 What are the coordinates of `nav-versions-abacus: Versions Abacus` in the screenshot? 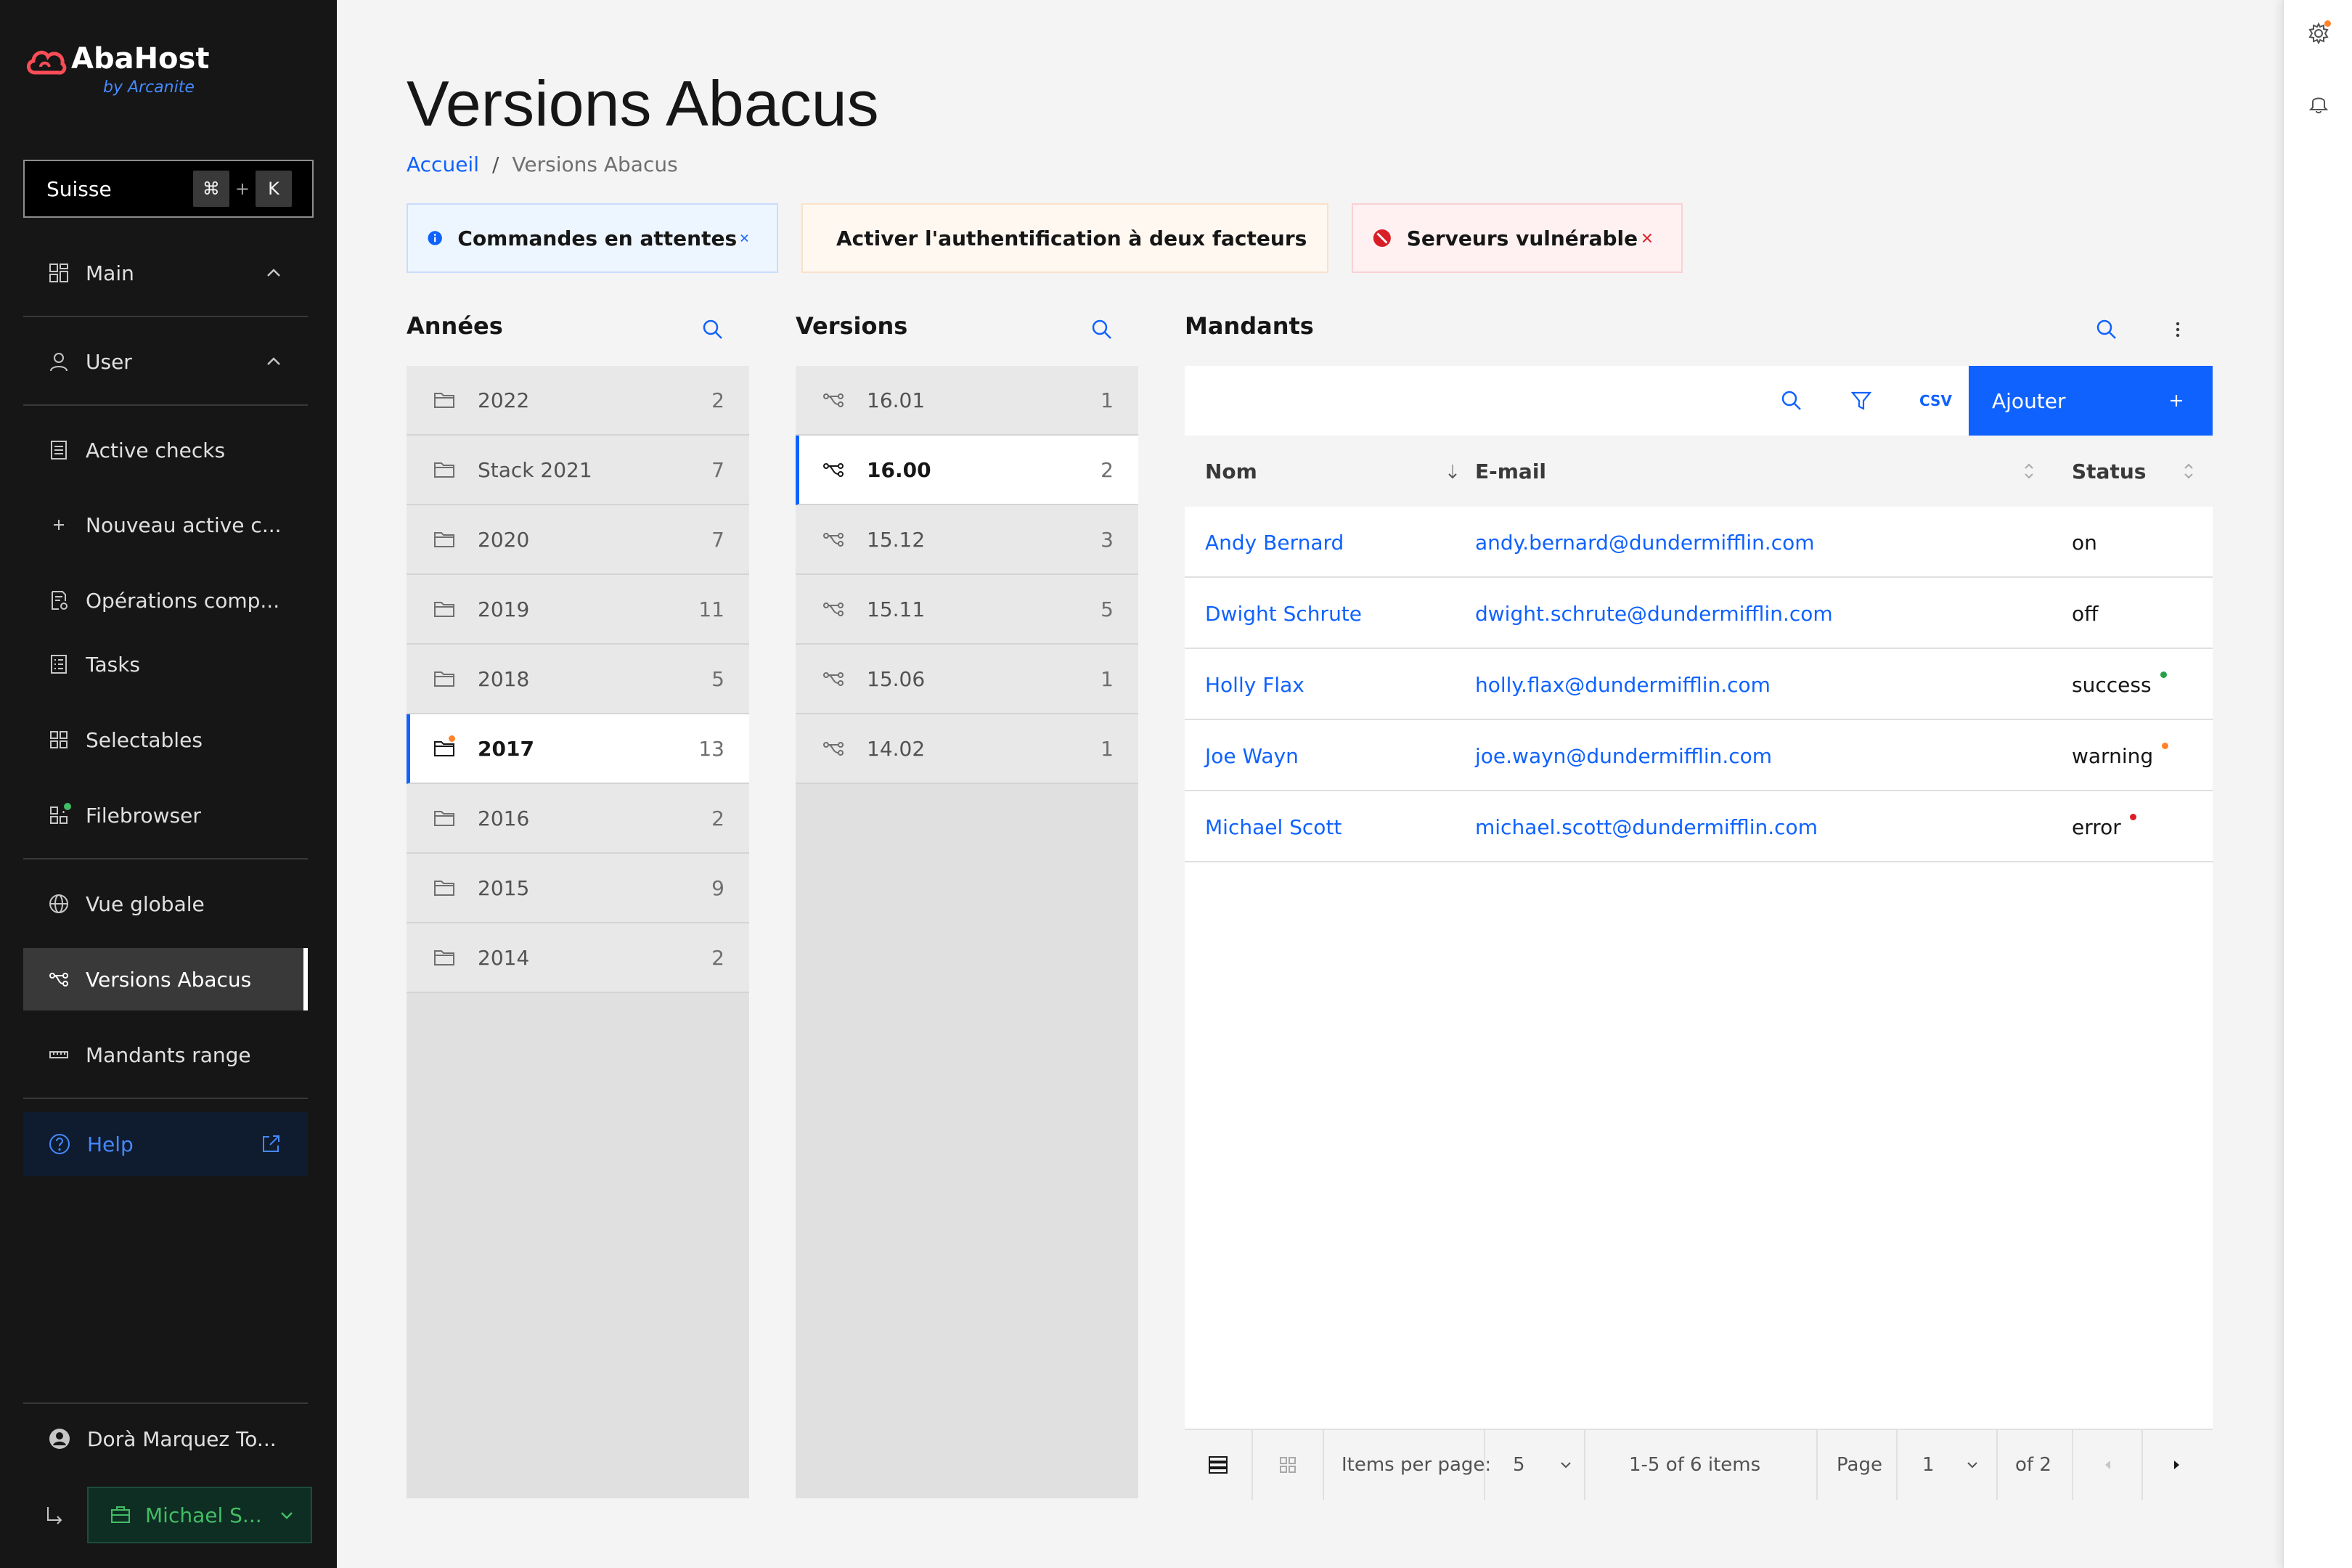 It's located at (165, 979).